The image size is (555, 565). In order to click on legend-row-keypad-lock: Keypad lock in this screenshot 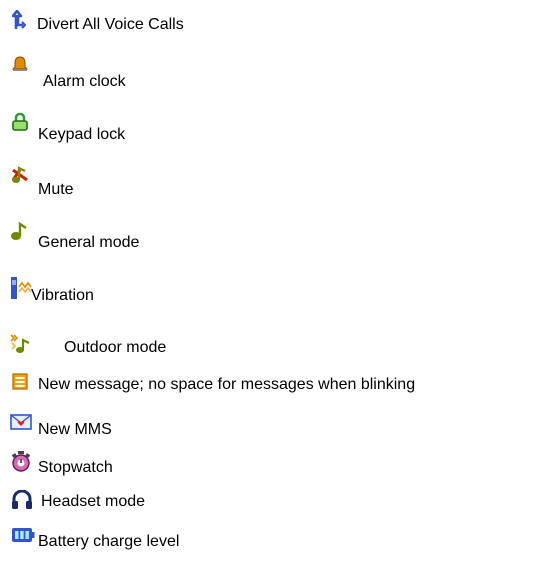, I will do `click(277, 127)`.